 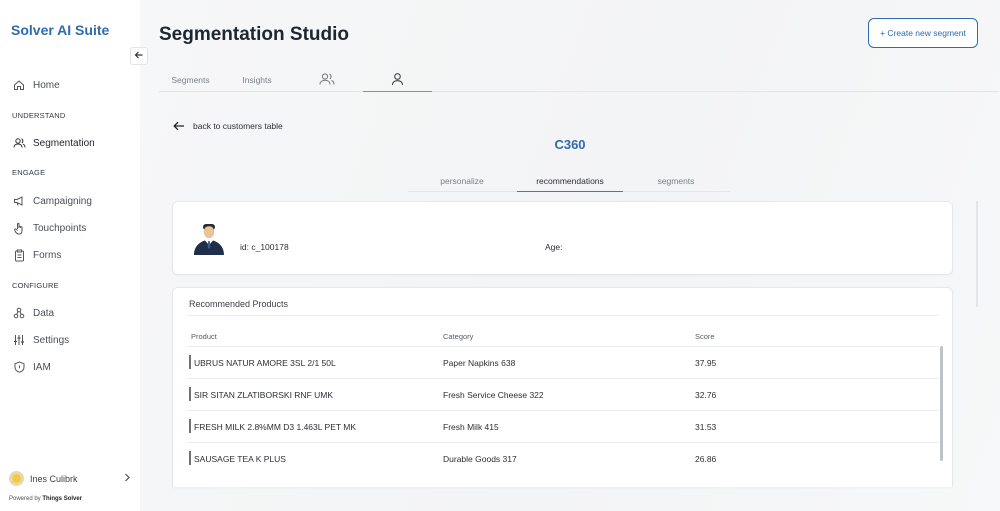 What do you see at coordinates (204, 336) in the screenshot?
I see `column-header-product: Product` at bounding box center [204, 336].